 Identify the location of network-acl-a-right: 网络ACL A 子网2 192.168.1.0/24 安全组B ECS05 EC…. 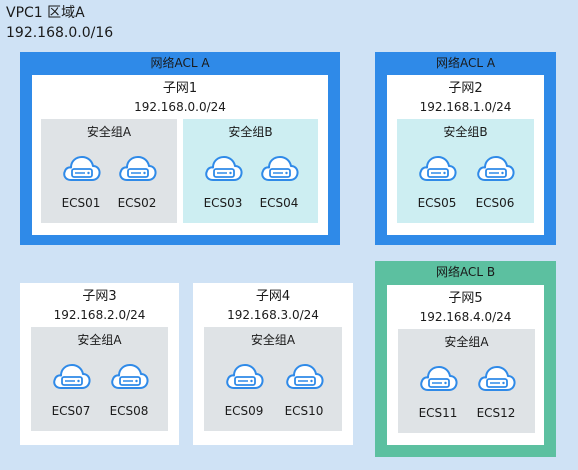
(465, 148).